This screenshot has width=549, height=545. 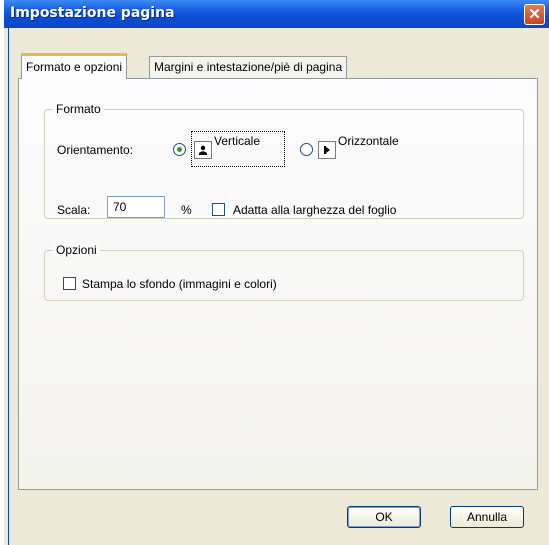 I want to click on window-border, so click(x=8, y=286).